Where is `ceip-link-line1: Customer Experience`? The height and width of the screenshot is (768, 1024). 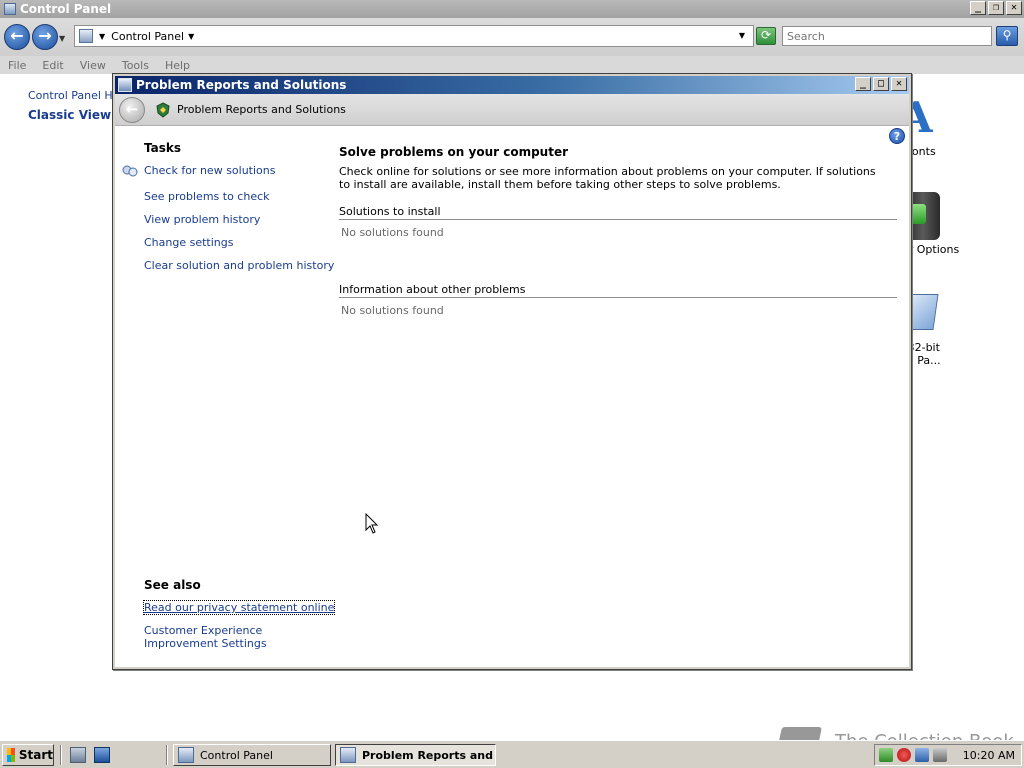
ceip-link-line1: Customer Experience is located at coordinates (203, 630).